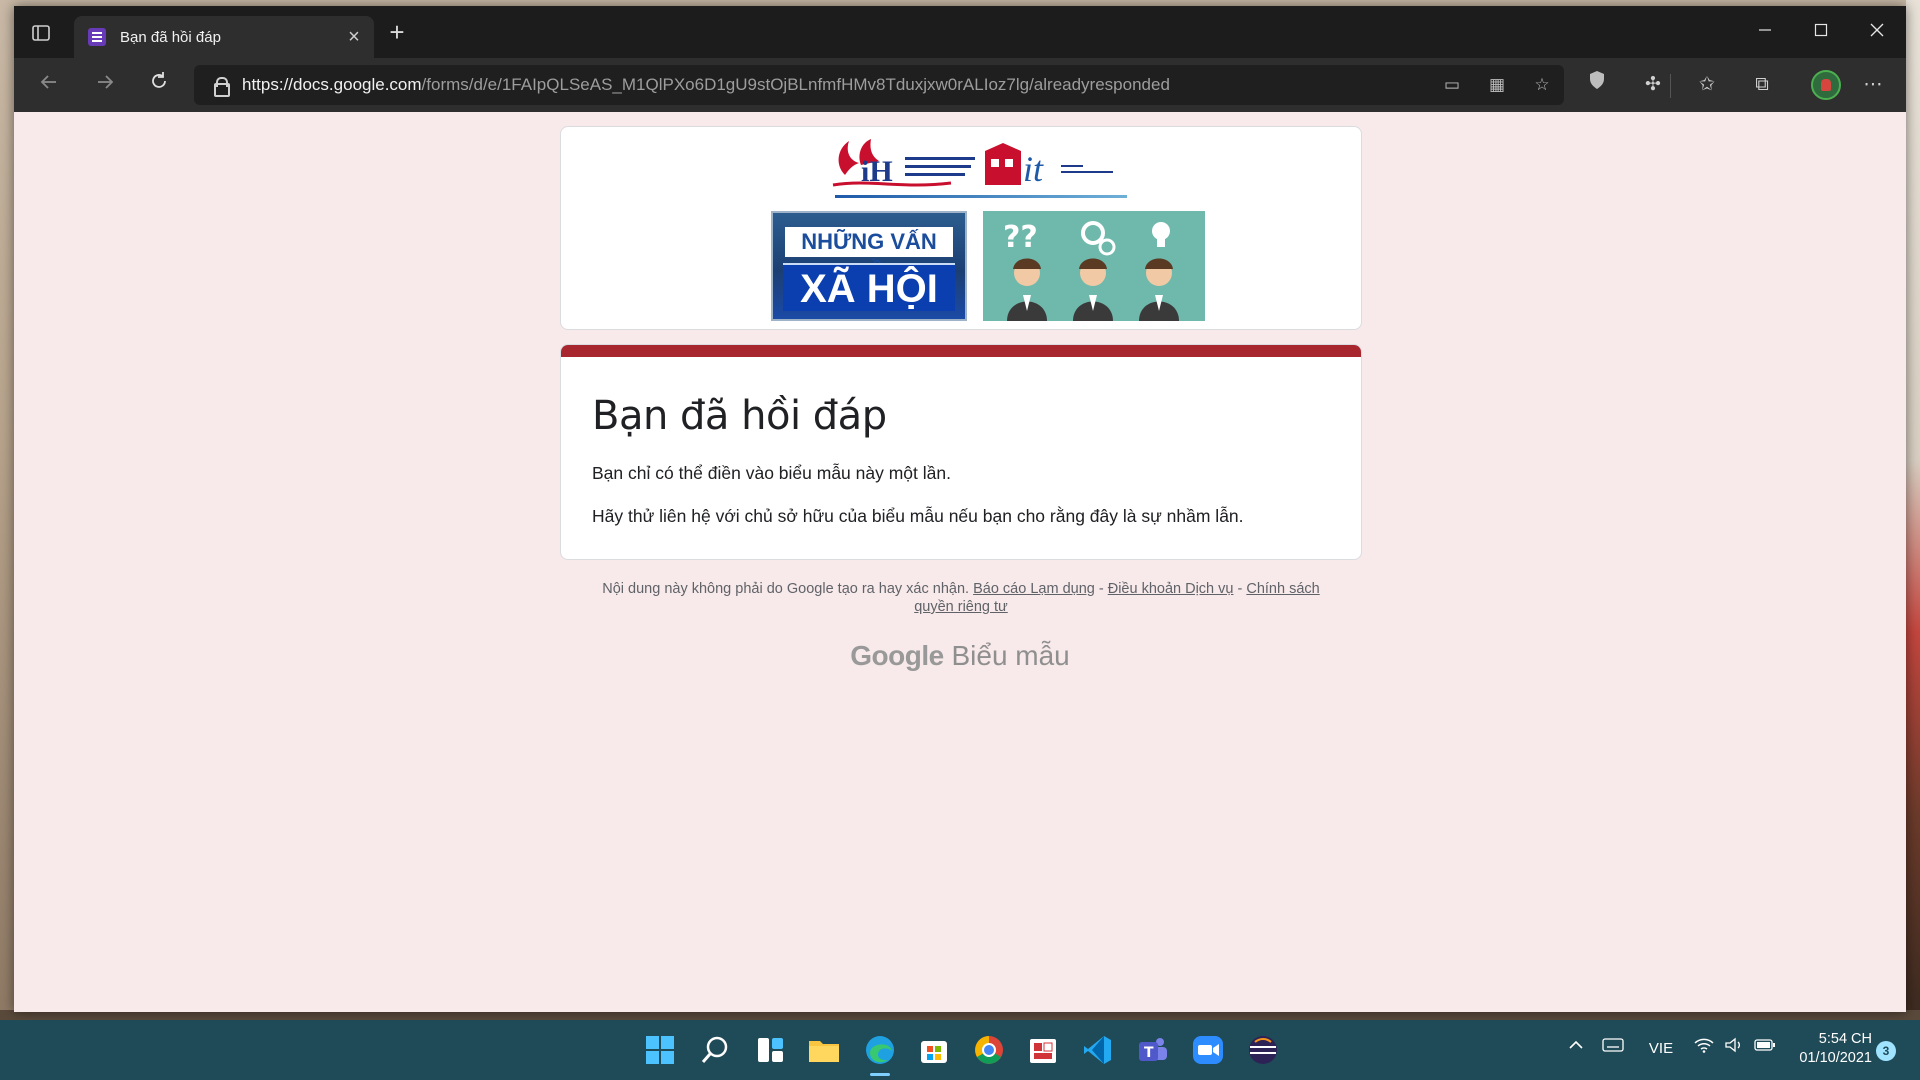 The image size is (1920, 1080). What do you see at coordinates (960, 1050) in the screenshot?
I see `taskbar` at bounding box center [960, 1050].